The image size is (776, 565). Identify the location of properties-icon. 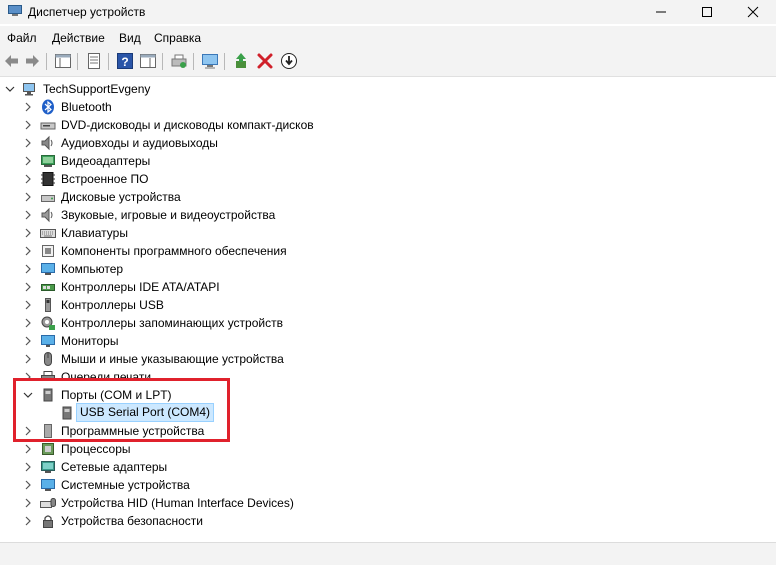
(94, 61).